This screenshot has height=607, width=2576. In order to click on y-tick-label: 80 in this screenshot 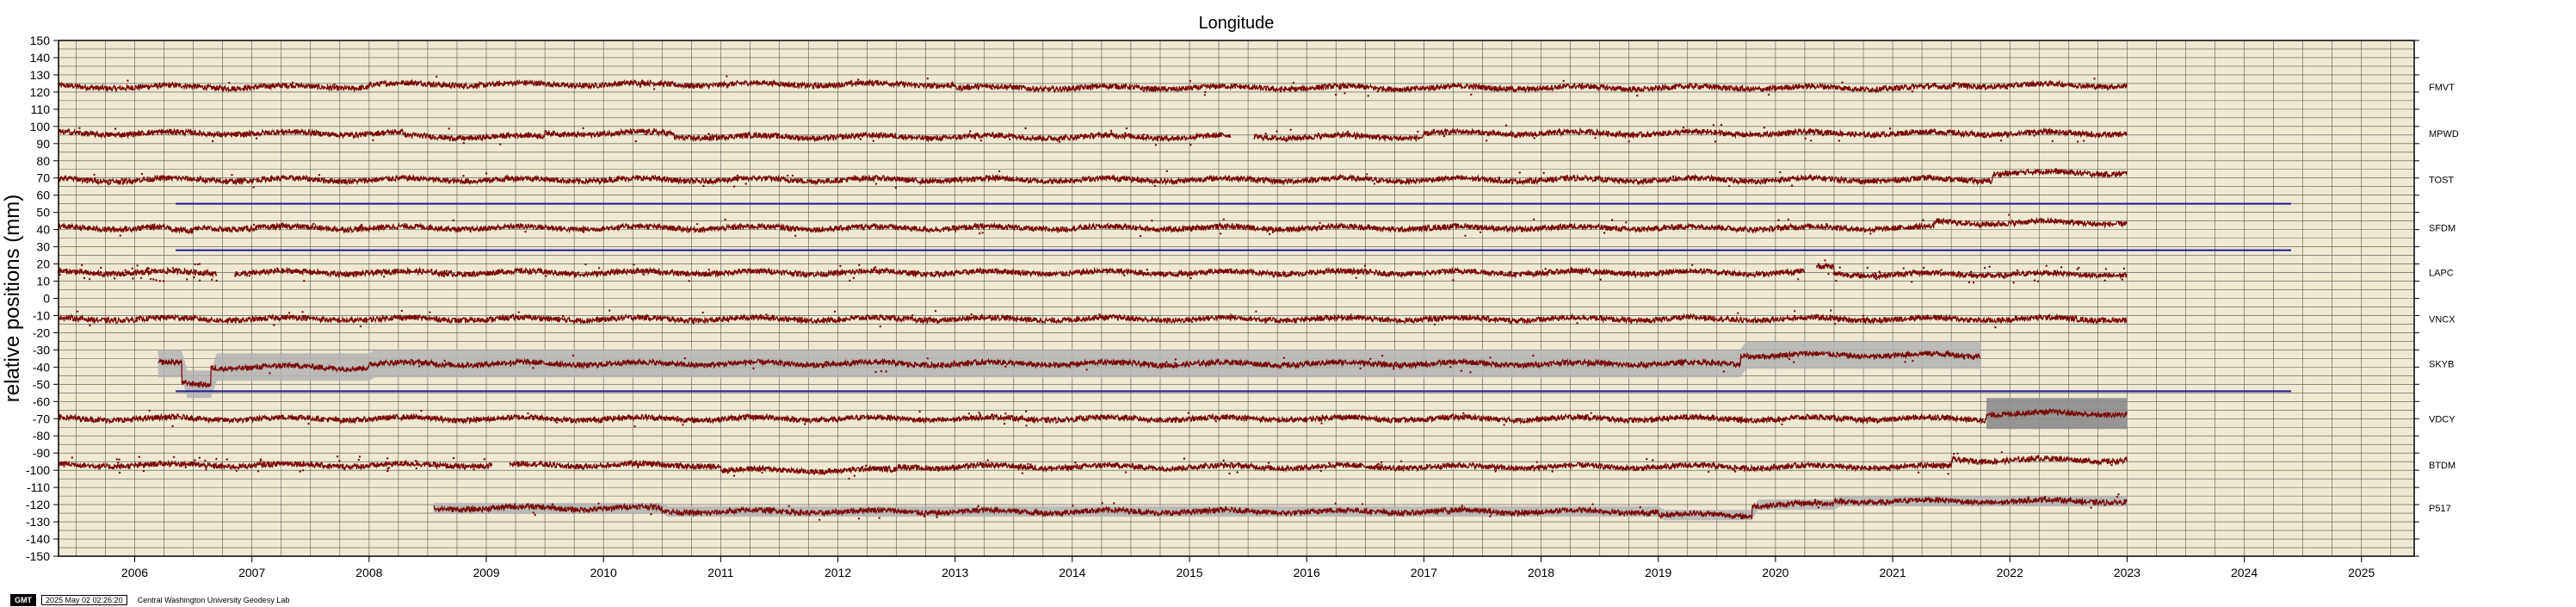, I will do `click(43, 161)`.